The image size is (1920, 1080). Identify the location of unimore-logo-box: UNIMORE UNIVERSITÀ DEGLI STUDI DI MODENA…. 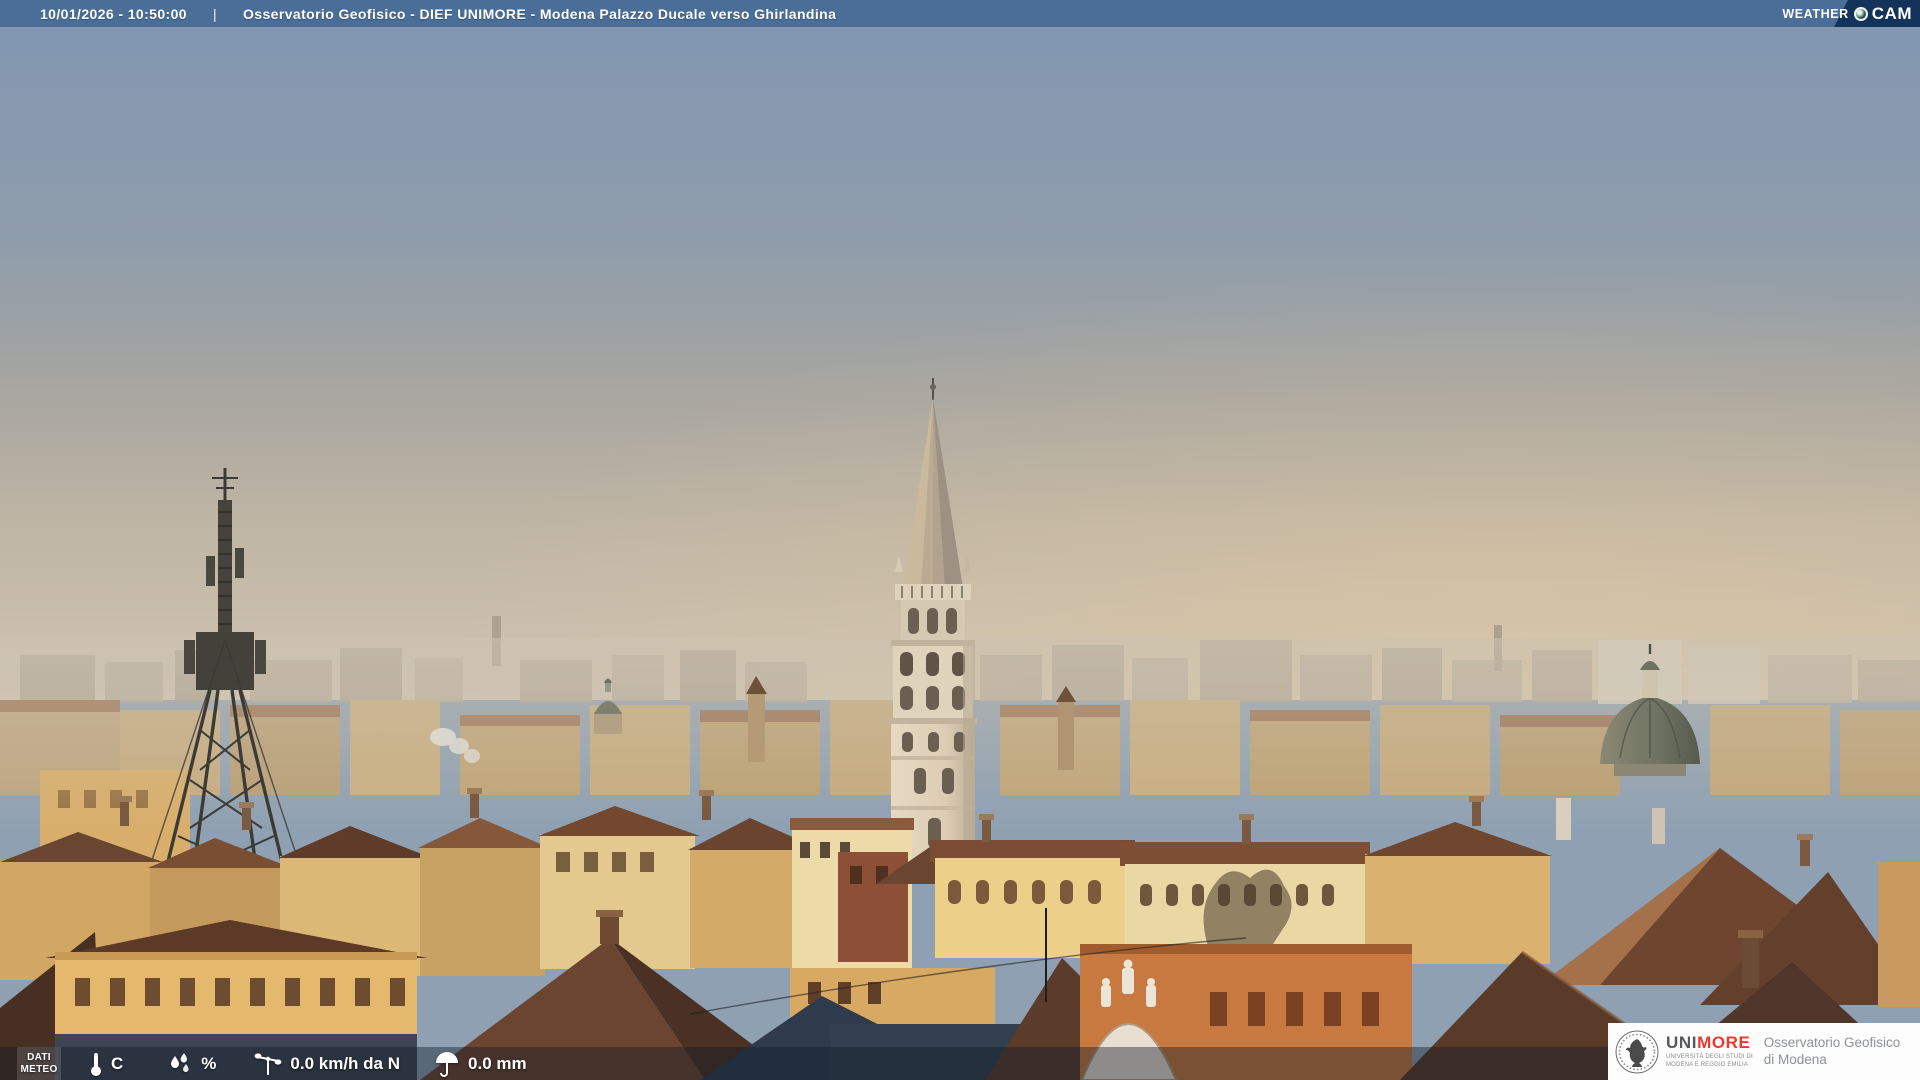
(1764, 1051).